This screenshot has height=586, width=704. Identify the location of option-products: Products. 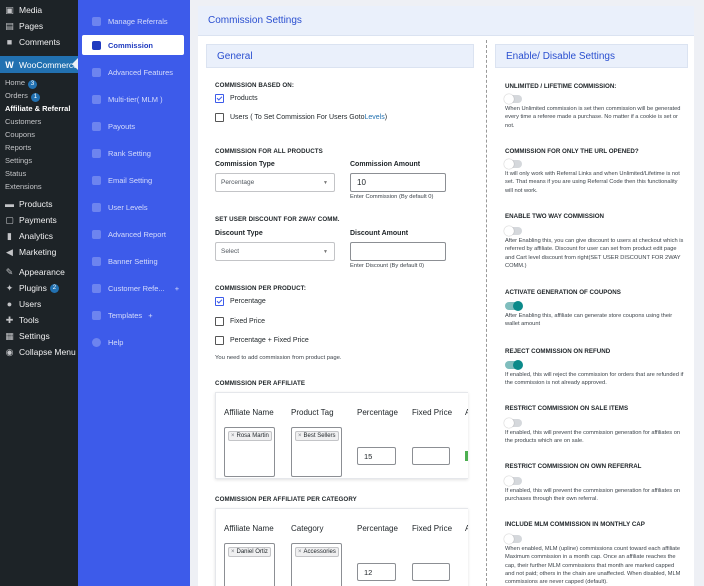
(236, 98).